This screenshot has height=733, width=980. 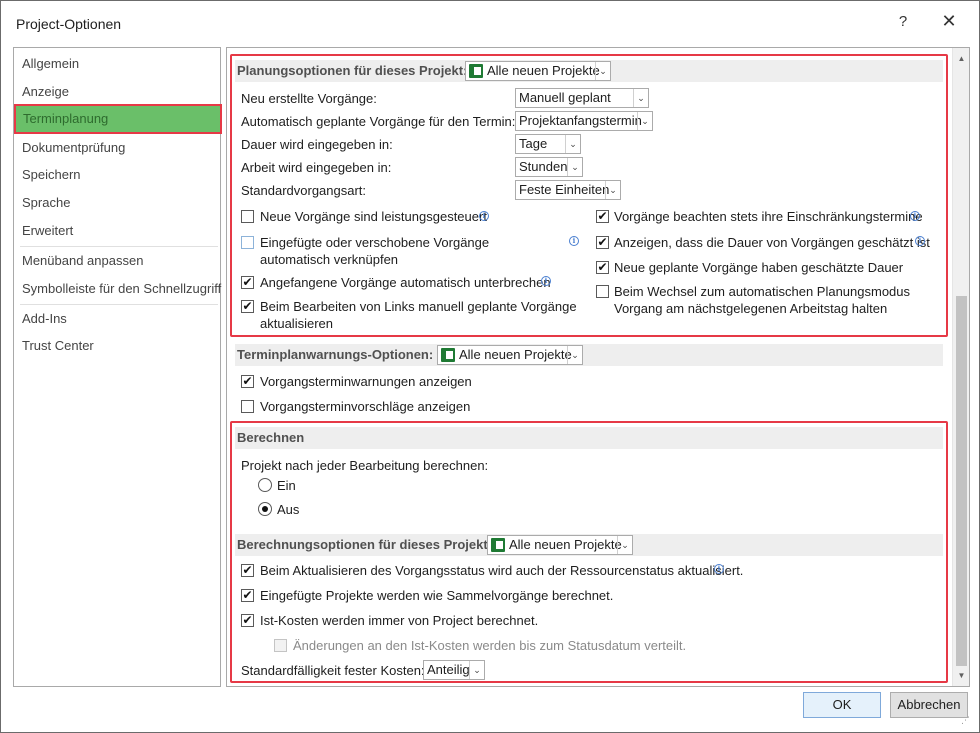 What do you see at coordinates (247, 282) in the screenshot?
I see `checkbox-unterbrechen: ✔` at bounding box center [247, 282].